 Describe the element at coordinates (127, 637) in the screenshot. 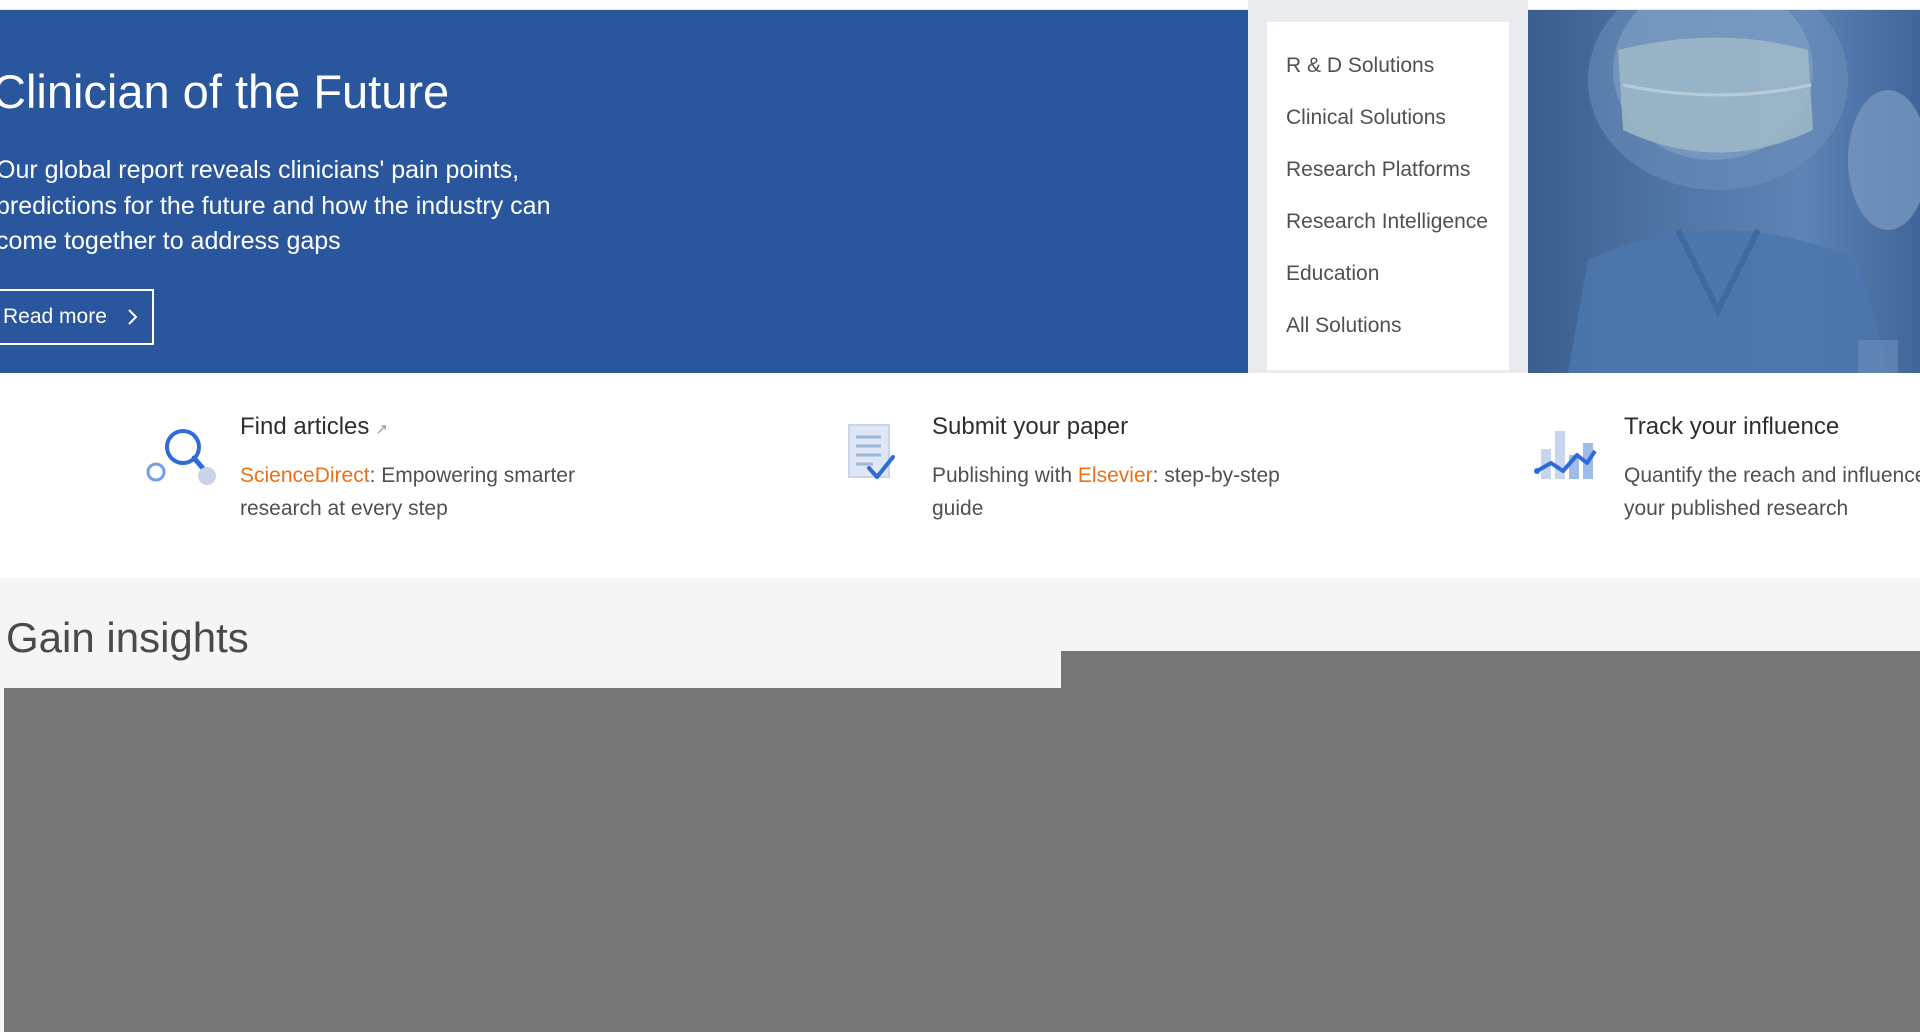

I see `insights-title: Gain insights` at that location.